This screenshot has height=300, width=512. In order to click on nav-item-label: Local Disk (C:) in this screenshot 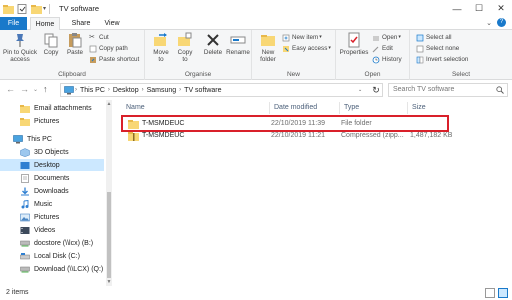, I will do `click(57, 256)`.